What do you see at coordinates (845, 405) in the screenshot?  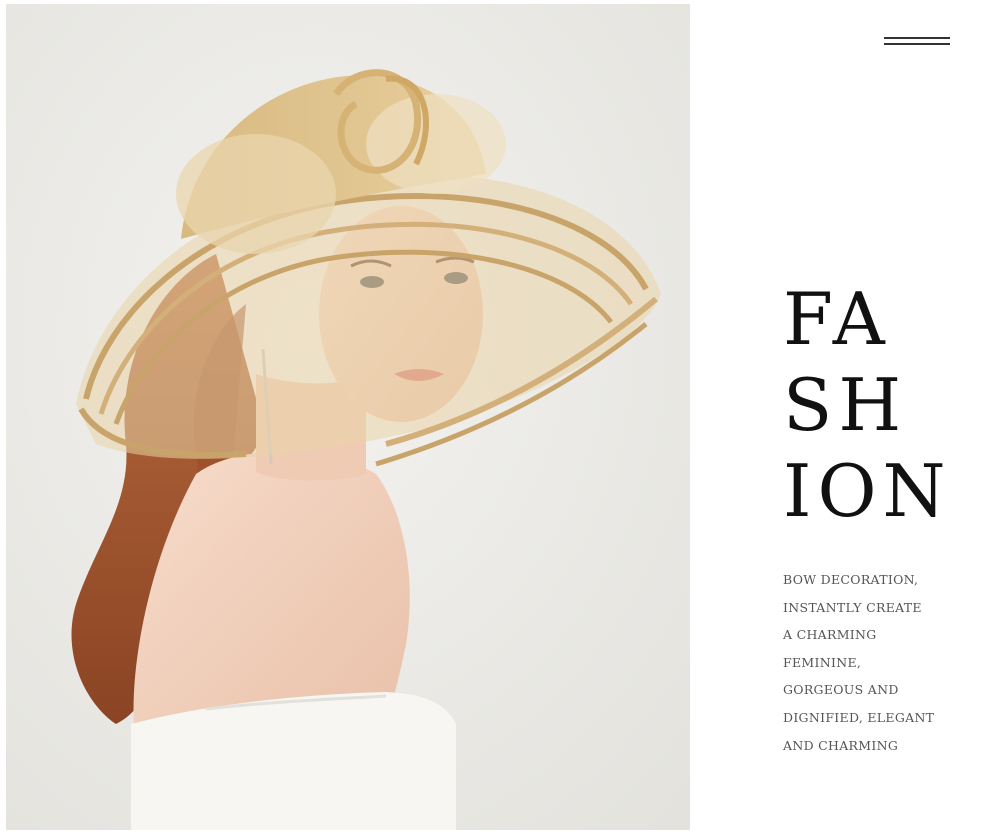 I see `headline-line: SH` at bounding box center [845, 405].